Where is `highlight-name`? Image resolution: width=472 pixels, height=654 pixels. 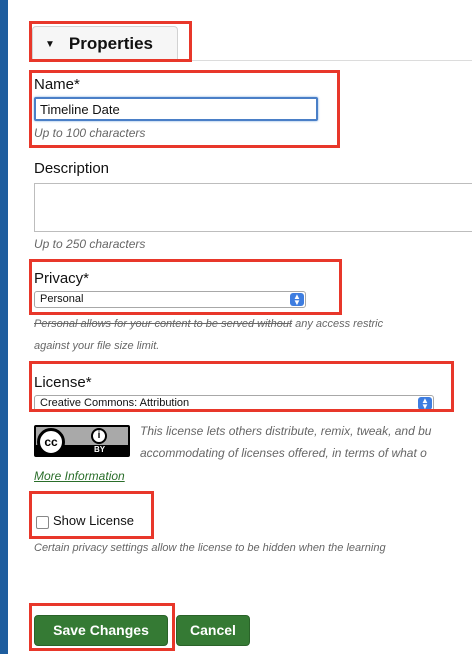
highlight-name is located at coordinates (184, 109).